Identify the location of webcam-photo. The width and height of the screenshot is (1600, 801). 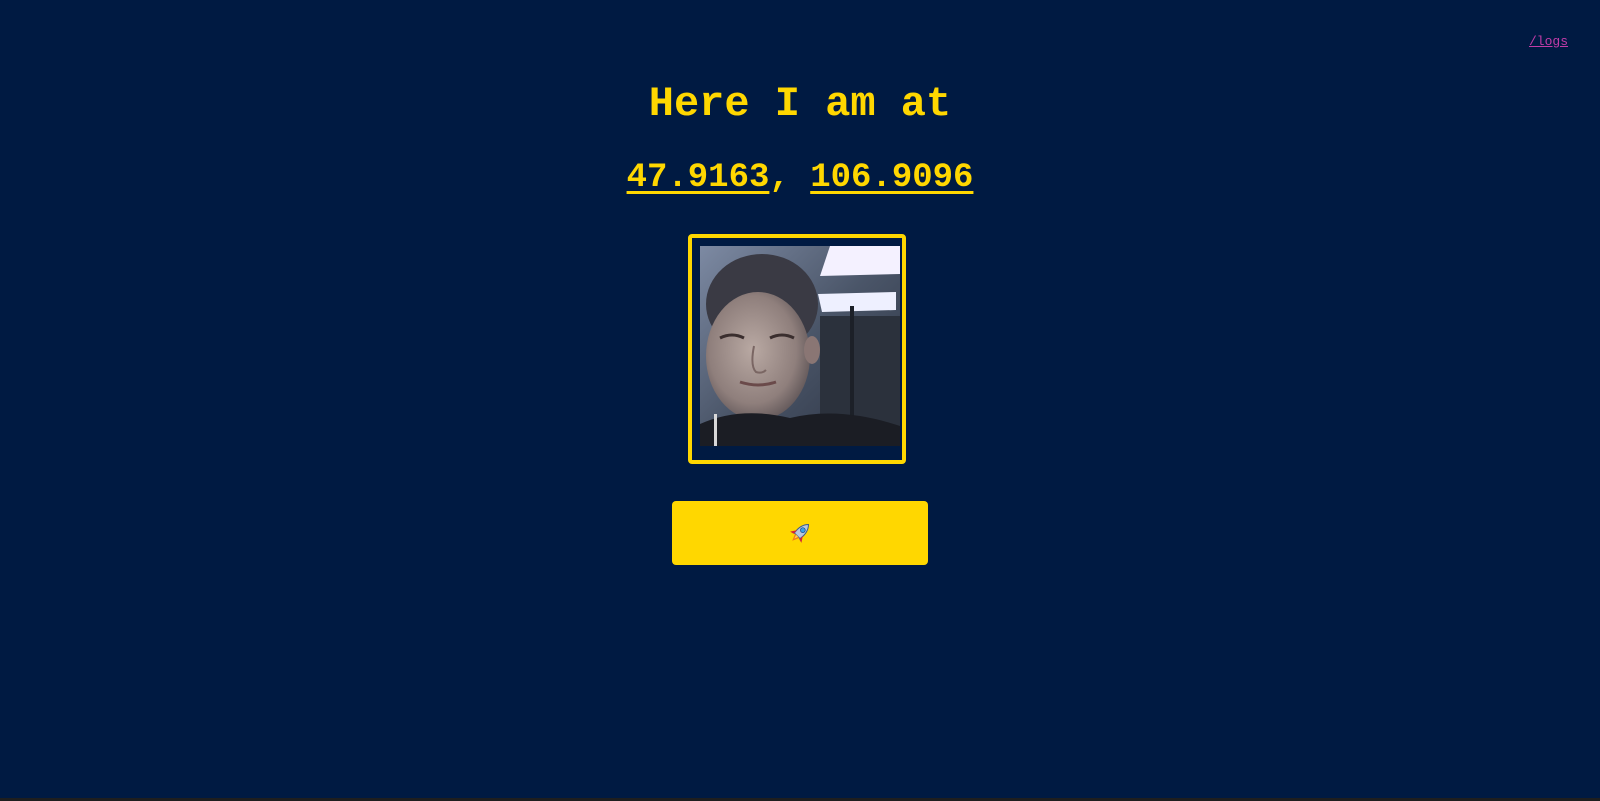
(800, 346).